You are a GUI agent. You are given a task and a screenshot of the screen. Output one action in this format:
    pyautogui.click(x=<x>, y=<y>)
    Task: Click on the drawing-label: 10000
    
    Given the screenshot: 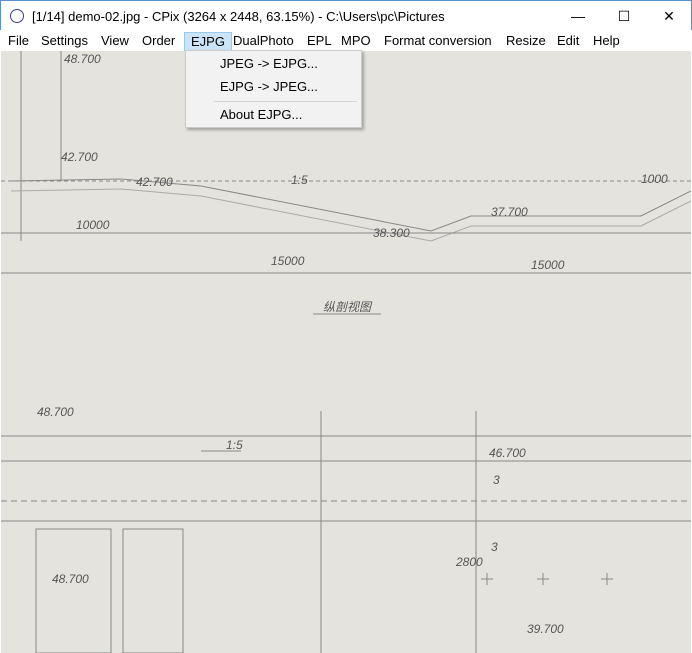 What is the action you would take?
    pyautogui.click(x=93, y=225)
    